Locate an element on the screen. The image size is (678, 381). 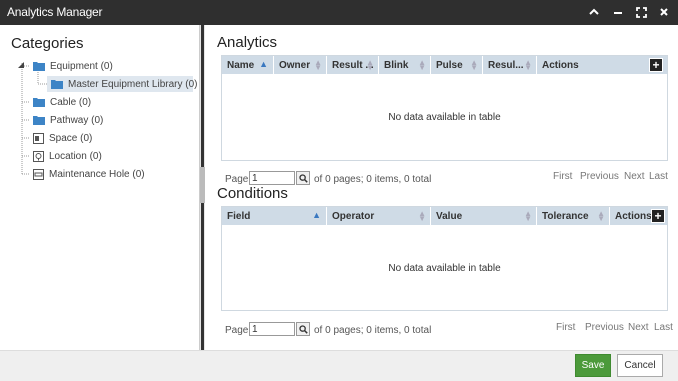
tree-item-label: Location (0) is located at coordinates (75, 156).